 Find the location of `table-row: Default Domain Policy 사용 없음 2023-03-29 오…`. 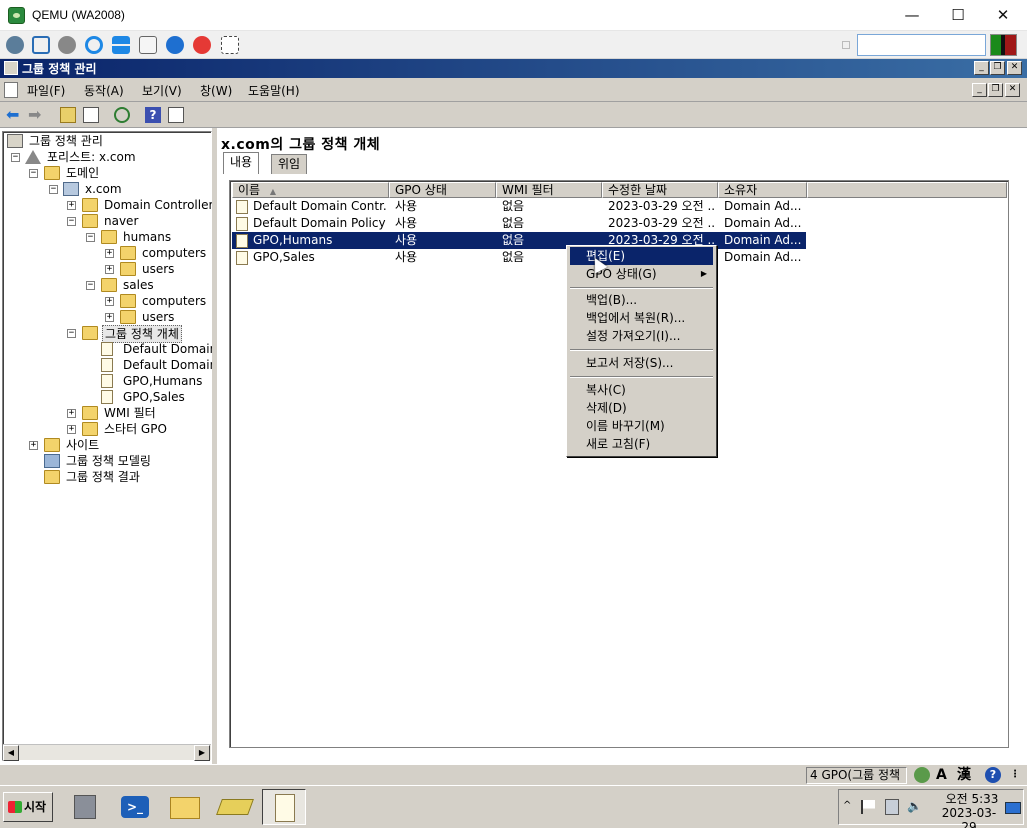

table-row: Default Domain Policy 사용 없음 2023-03-29 오… is located at coordinates (519, 223).